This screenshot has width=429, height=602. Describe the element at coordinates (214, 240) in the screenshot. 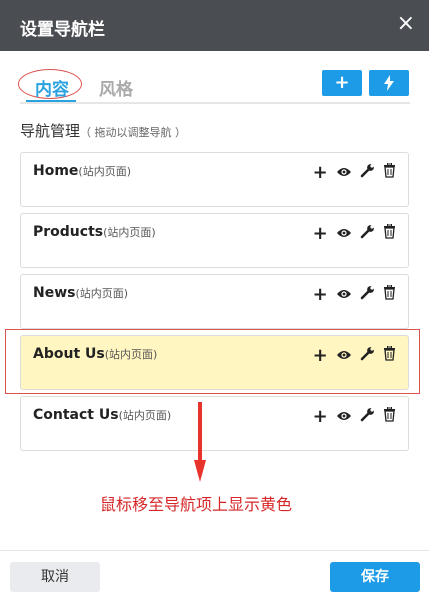

I see `nav-item-products: Products(站内页面) +` at that location.